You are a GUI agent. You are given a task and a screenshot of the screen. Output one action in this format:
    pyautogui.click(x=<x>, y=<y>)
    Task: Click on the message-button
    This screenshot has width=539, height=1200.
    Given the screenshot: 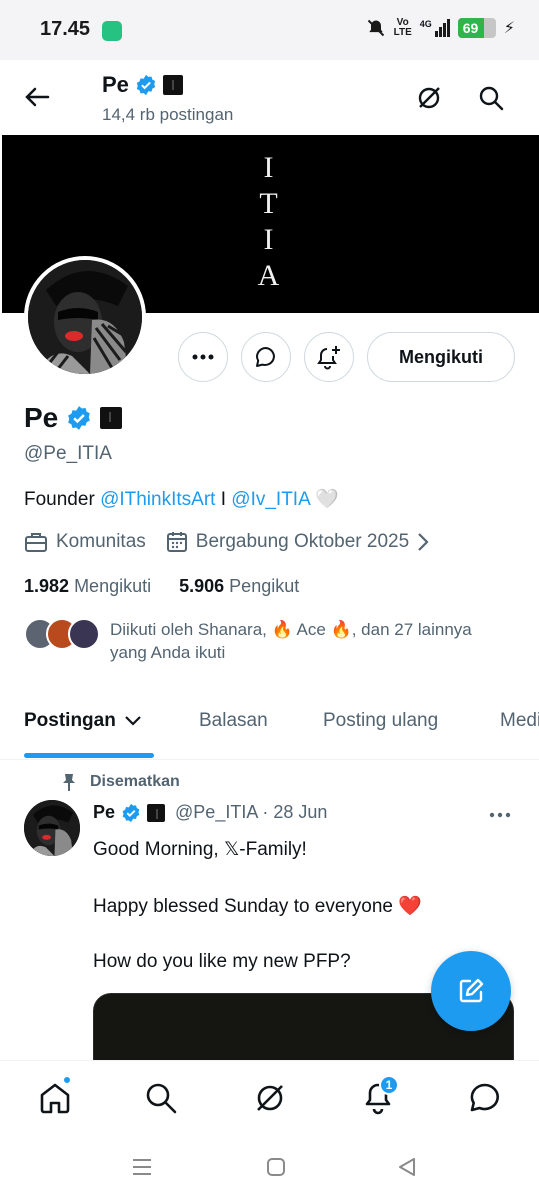 What is the action you would take?
    pyautogui.click(x=266, y=357)
    